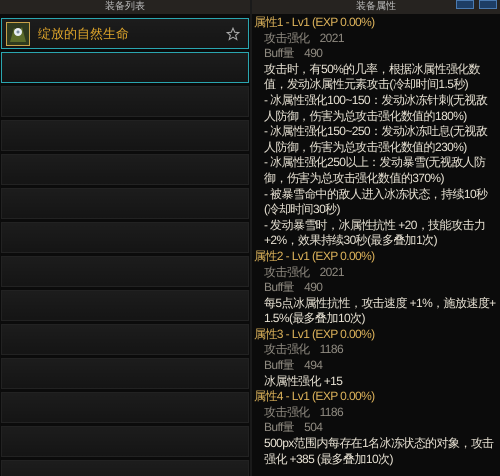 This screenshot has width=500, height=476. Describe the element at coordinates (315, 23) in the screenshot. I see `attribute-title: 属性1 - Lv1 (EXP 0.00%)` at that location.